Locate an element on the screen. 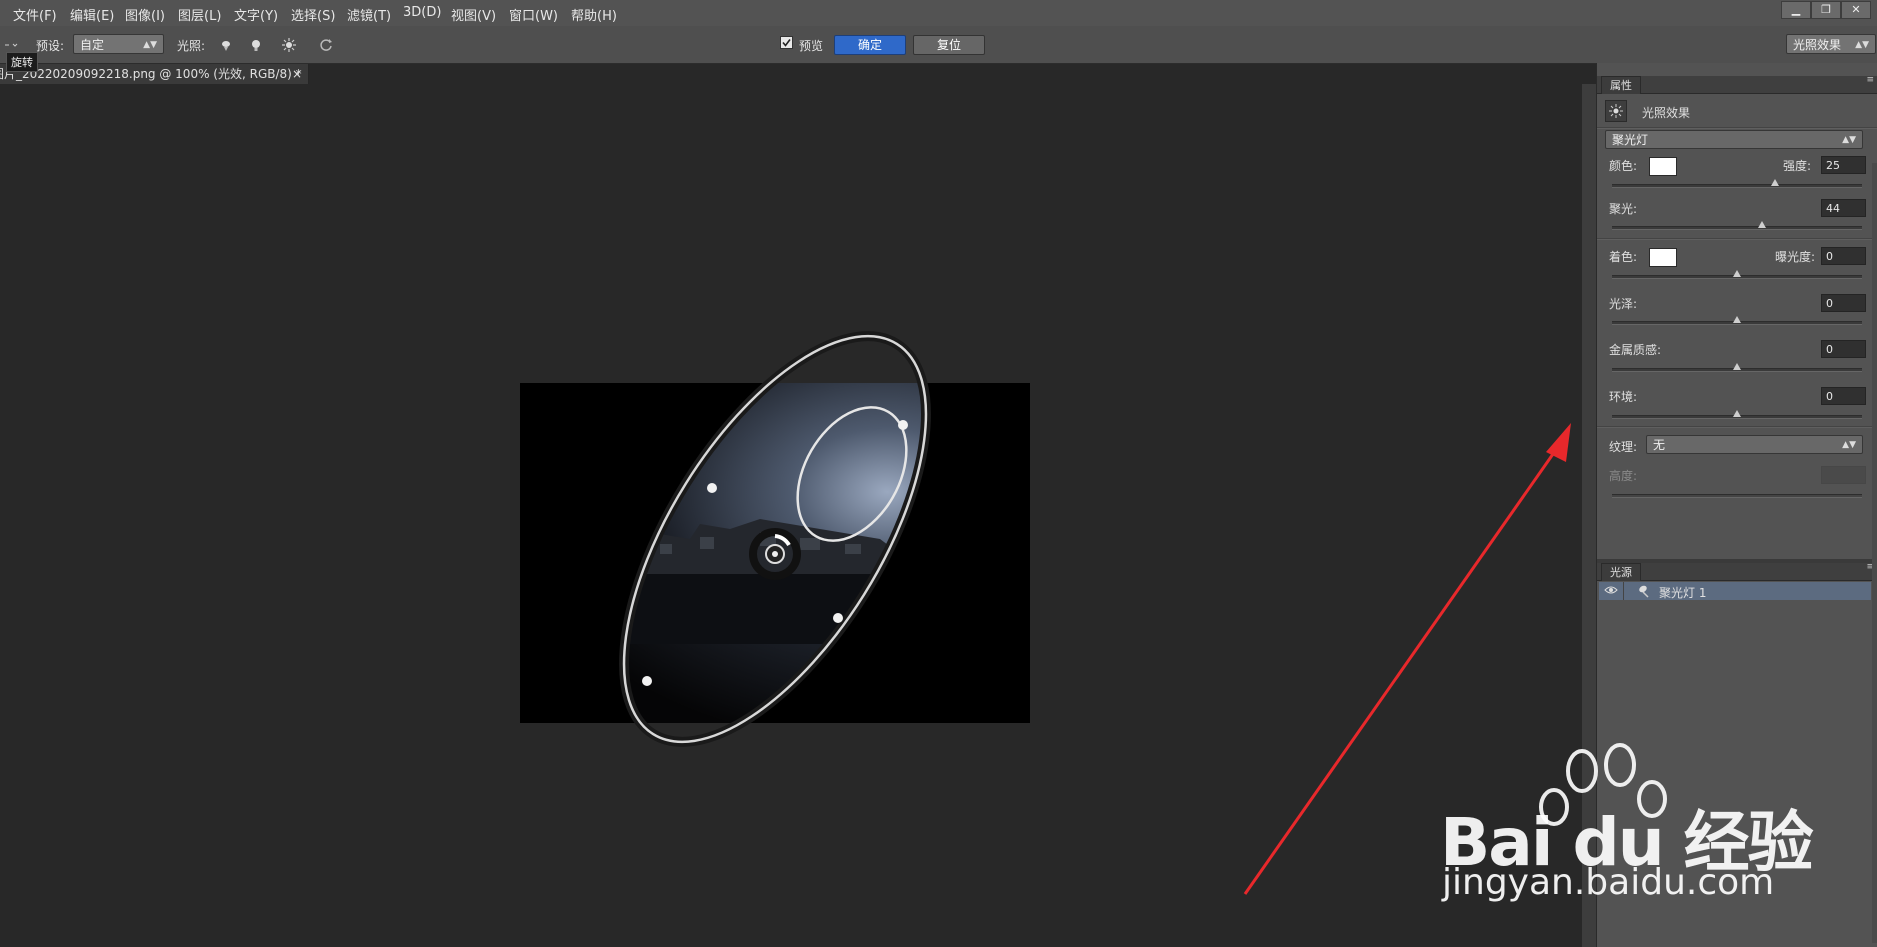  tooltip: 旋转 is located at coordinates (22, 62).